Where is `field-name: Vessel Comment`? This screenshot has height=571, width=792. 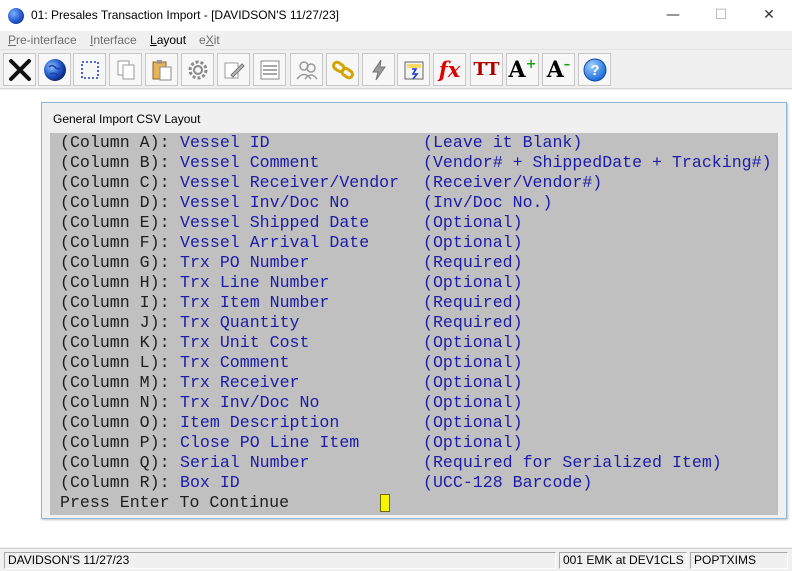 field-name: Vessel Comment is located at coordinates (250, 162).